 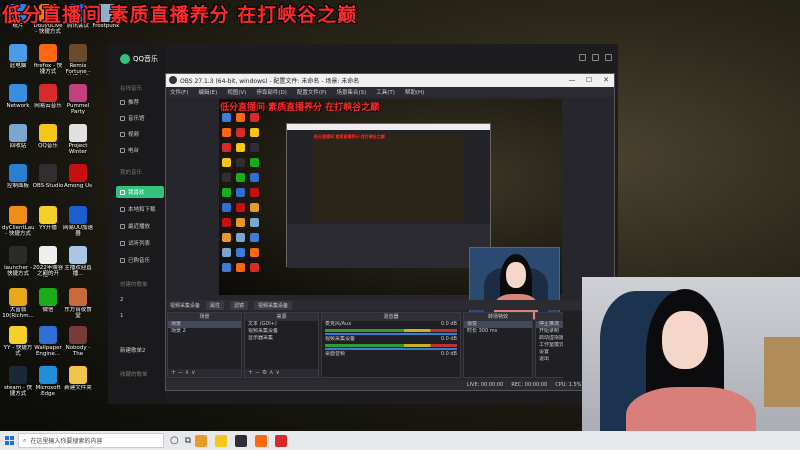 I want to click on obs-source-toolbar: 视频采集设备 属性 滤镜 视频采集设备, so click(x=390, y=305).